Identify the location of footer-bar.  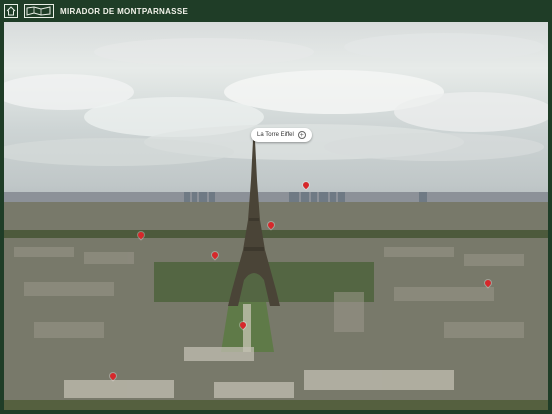
(276, 412).